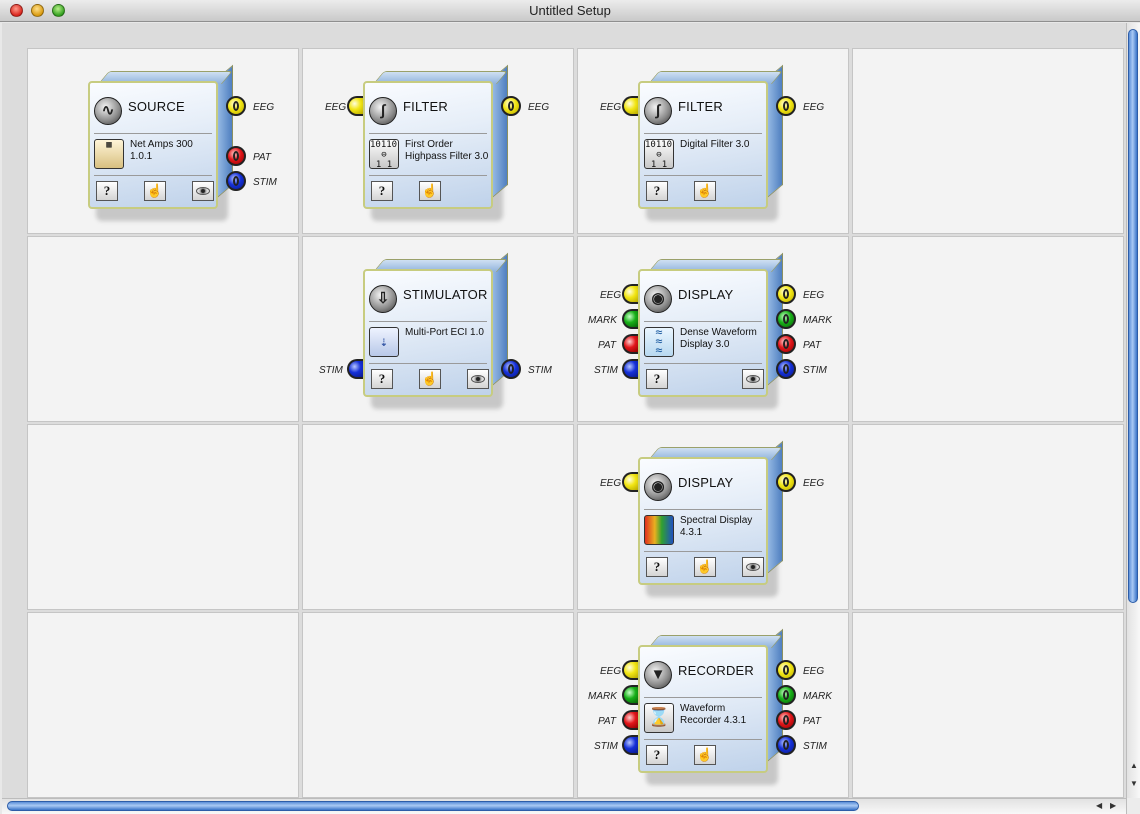 This screenshot has height=814, width=1140. I want to click on block-title: FILTER, so click(701, 106).